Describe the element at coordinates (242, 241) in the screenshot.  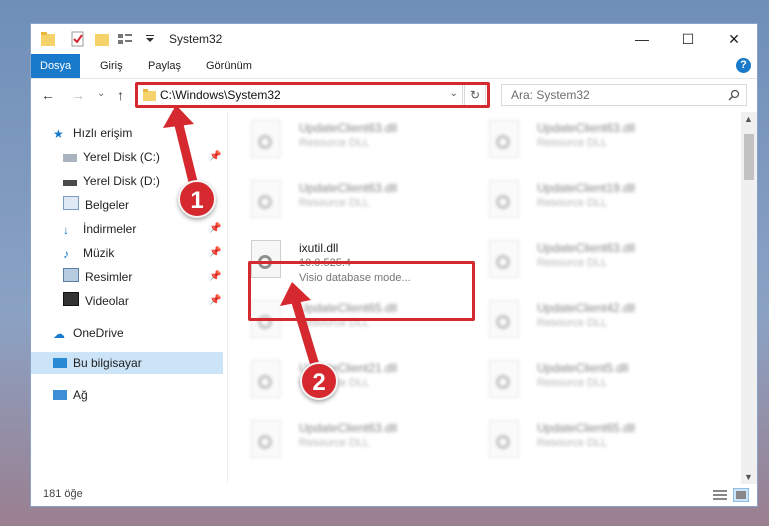
I see `annotation-arrows` at that location.